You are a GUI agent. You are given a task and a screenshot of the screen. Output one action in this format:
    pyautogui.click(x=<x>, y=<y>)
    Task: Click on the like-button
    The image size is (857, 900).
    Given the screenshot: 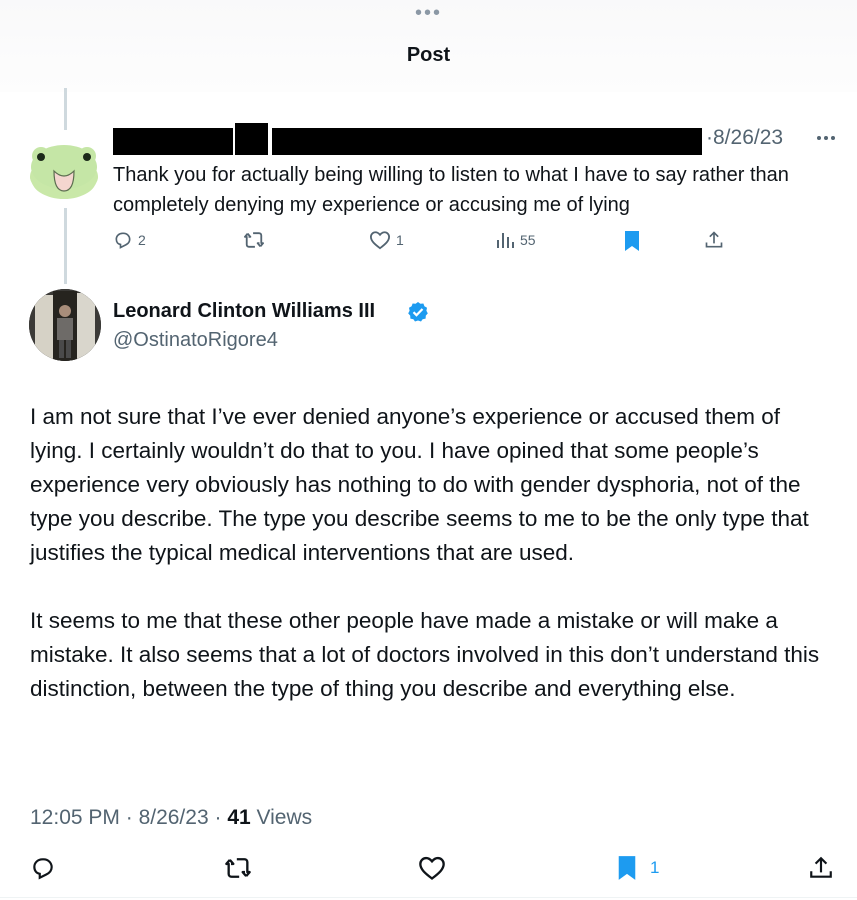 What is the action you would take?
    pyautogui.click(x=432, y=868)
    